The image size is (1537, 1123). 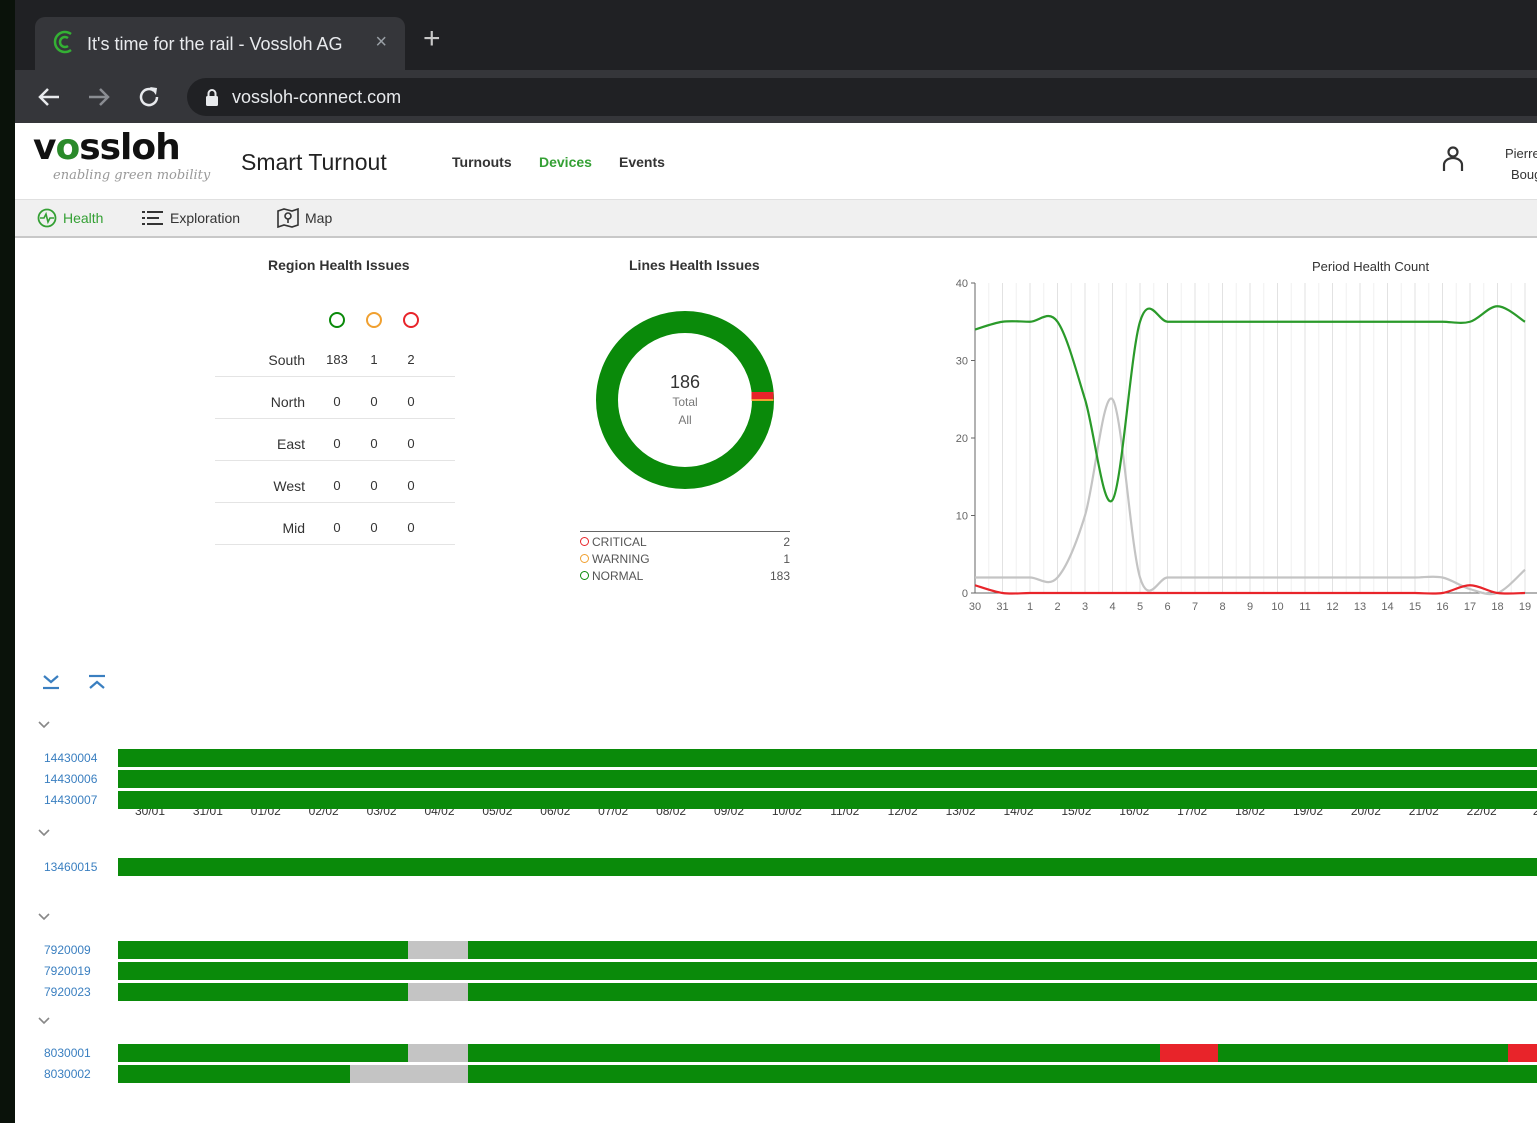 What do you see at coordinates (286, 360) in the screenshot?
I see `region-name: South` at bounding box center [286, 360].